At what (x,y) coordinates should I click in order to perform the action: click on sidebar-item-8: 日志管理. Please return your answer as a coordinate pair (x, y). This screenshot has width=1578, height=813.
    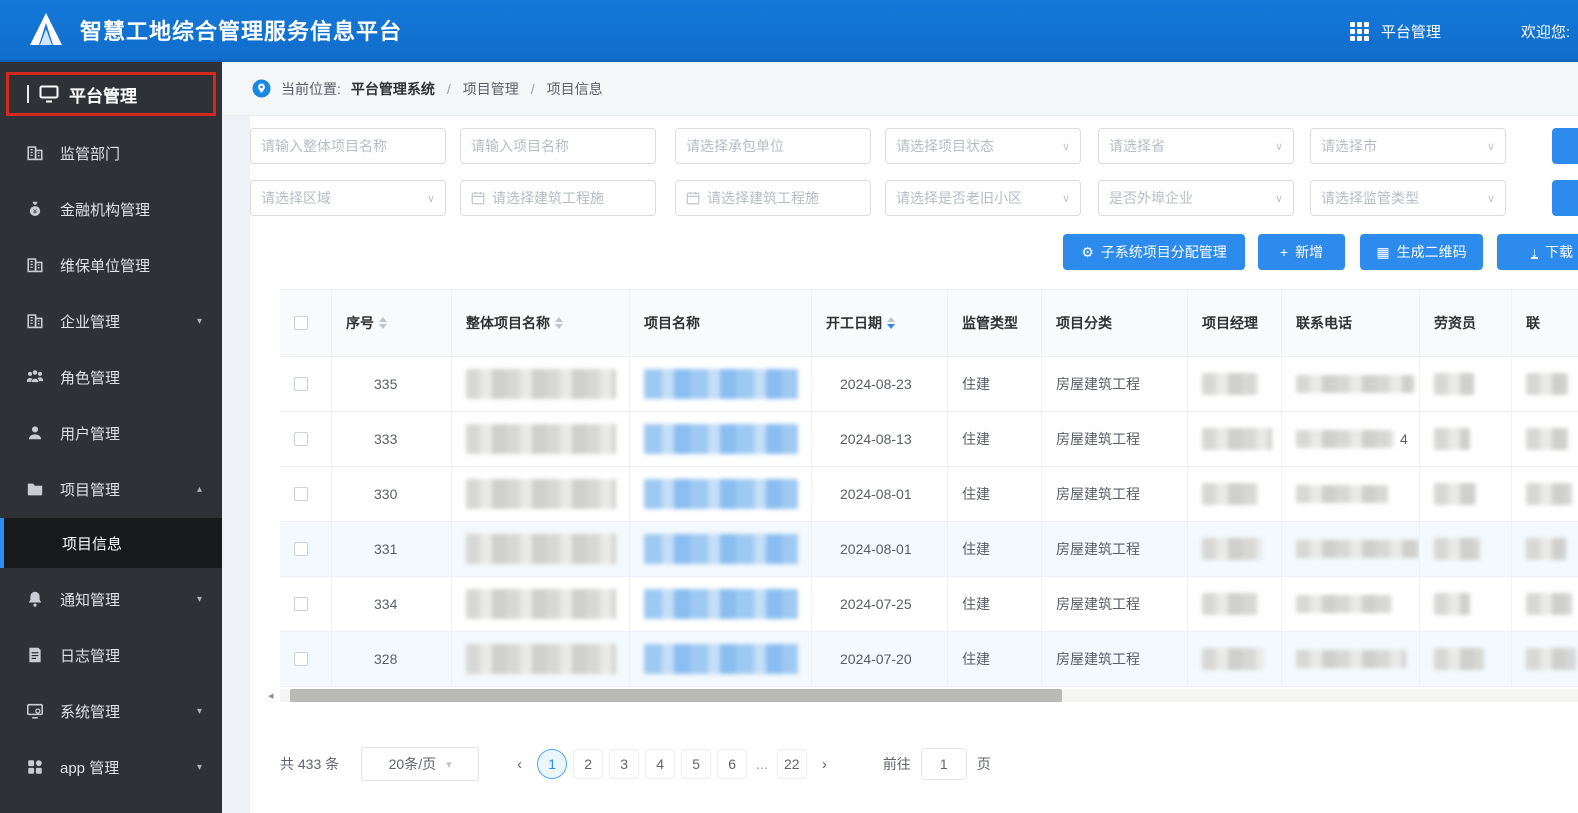
    Looking at the image, I should click on (111, 655).